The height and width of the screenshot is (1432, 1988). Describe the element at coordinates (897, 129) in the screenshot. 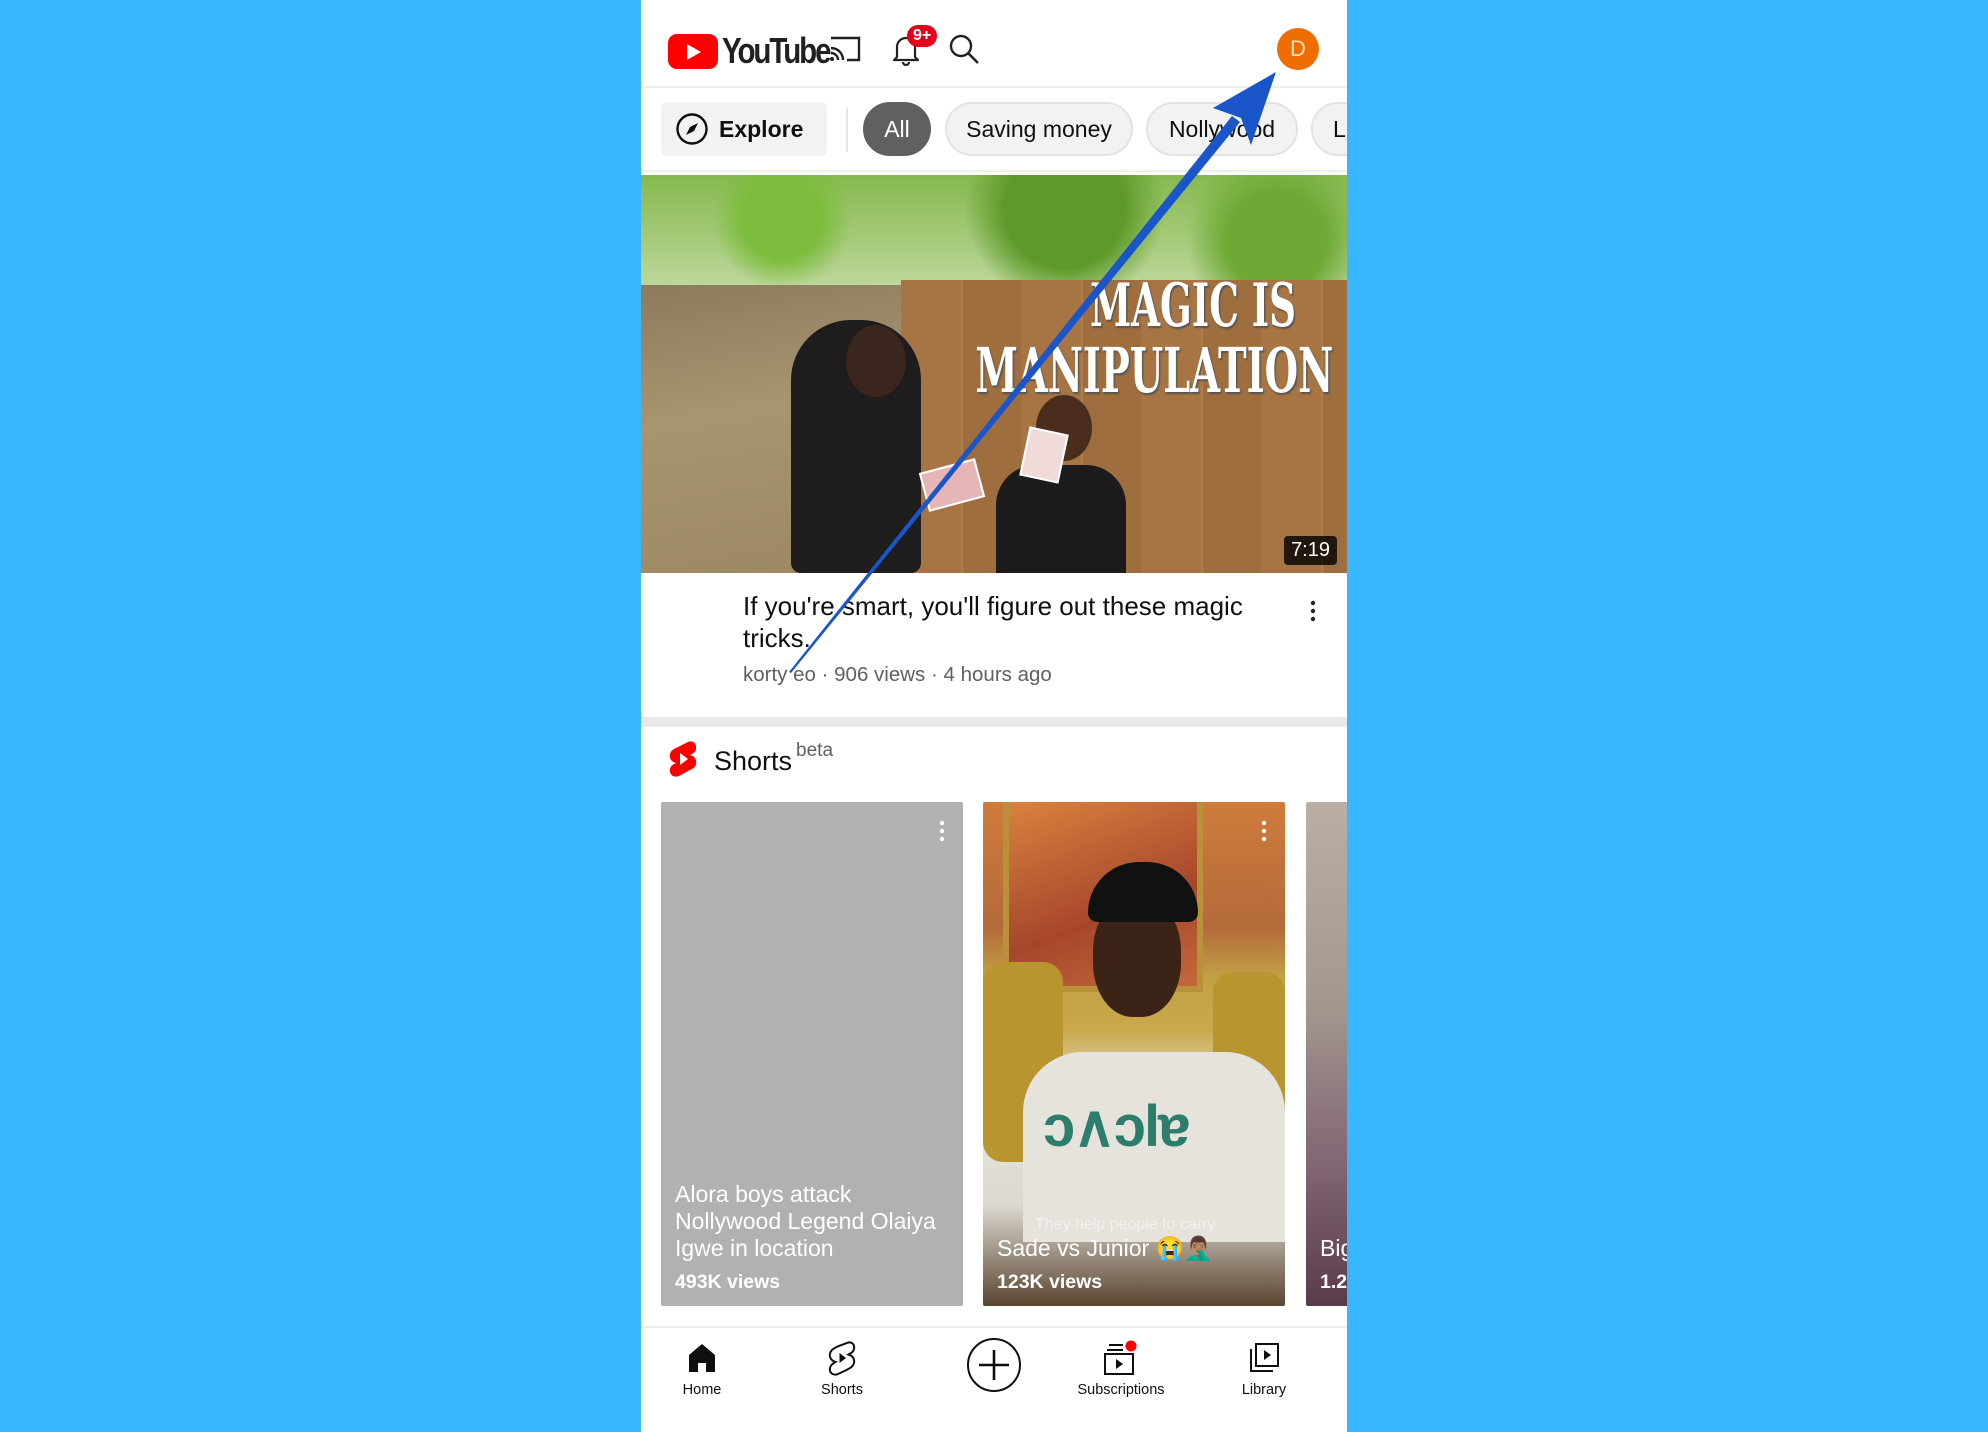

I see `chip-all: All` at that location.